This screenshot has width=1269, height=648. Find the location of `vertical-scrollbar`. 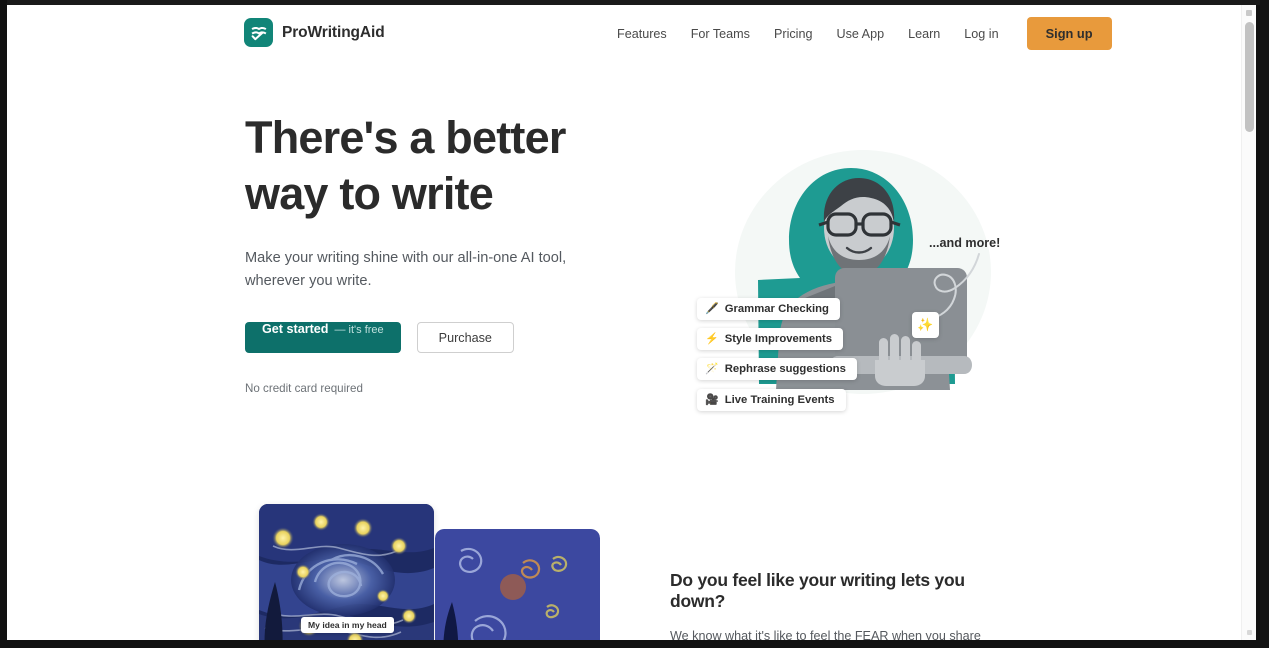

vertical-scrollbar is located at coordinates (1248, 322).